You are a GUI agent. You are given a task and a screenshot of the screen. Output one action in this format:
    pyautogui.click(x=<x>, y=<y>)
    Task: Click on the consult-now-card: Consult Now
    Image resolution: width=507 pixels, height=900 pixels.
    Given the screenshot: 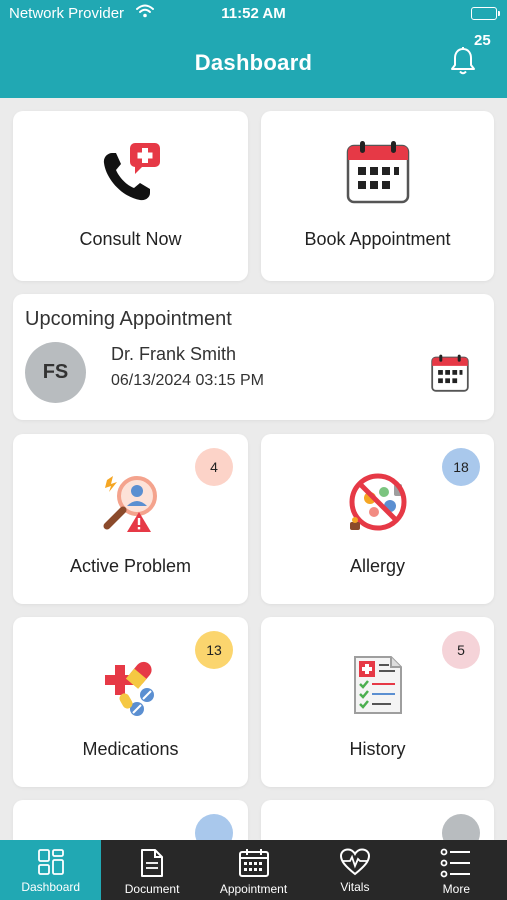 What is the action you would take?
    pyautogui.click(x=130, y=196)
    